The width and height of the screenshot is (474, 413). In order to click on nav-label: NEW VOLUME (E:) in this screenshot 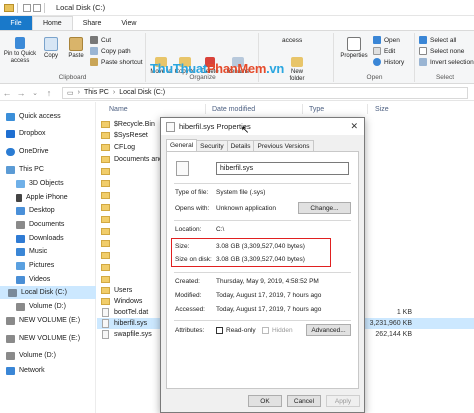, I will do `click(50, 320)`.